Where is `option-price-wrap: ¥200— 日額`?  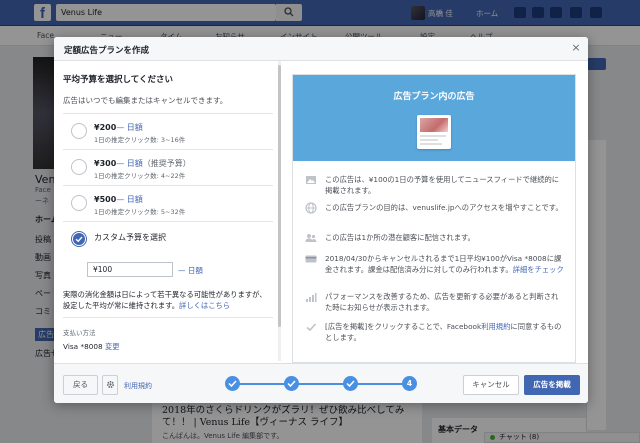 option-price-wrap: ¥200— 日額 is located at coordinates (118, 127).